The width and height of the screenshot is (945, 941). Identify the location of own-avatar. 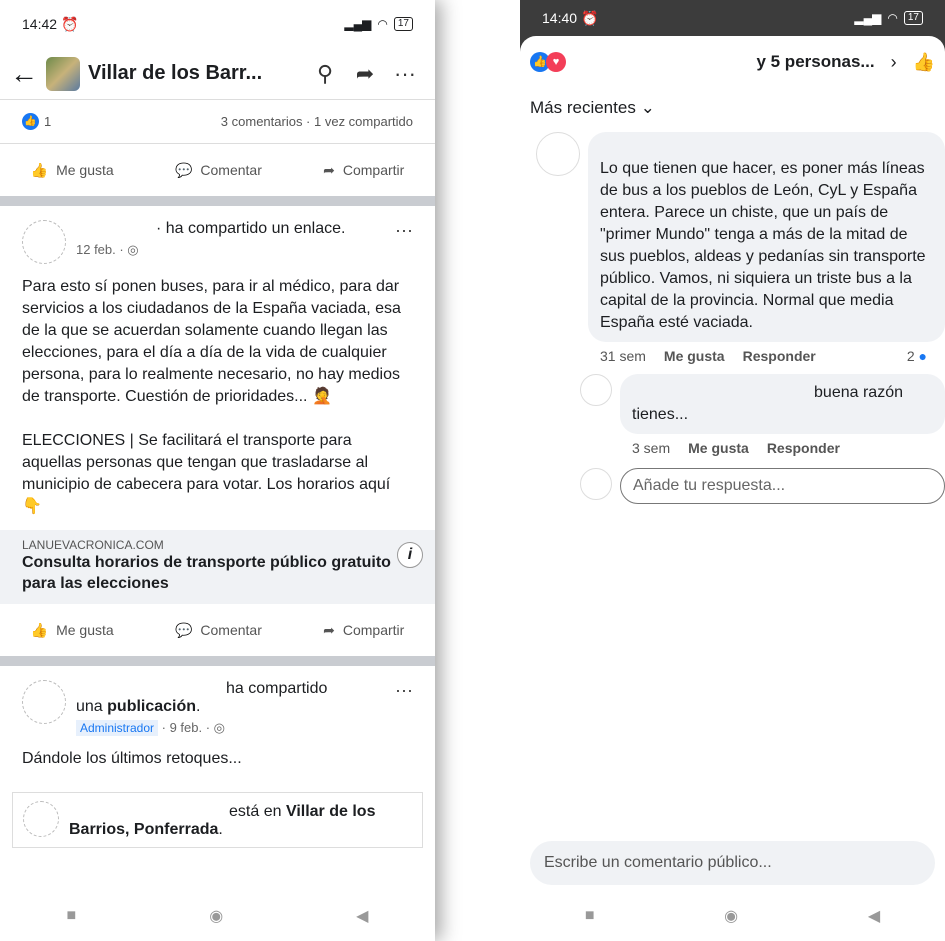
(596, 484).